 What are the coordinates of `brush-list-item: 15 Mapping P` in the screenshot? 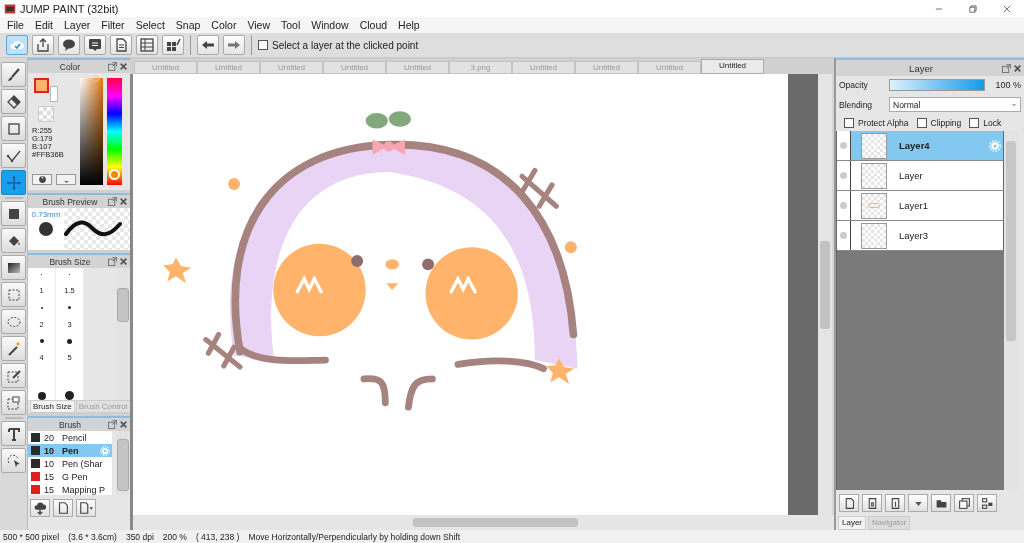 It's located at (70, 489).